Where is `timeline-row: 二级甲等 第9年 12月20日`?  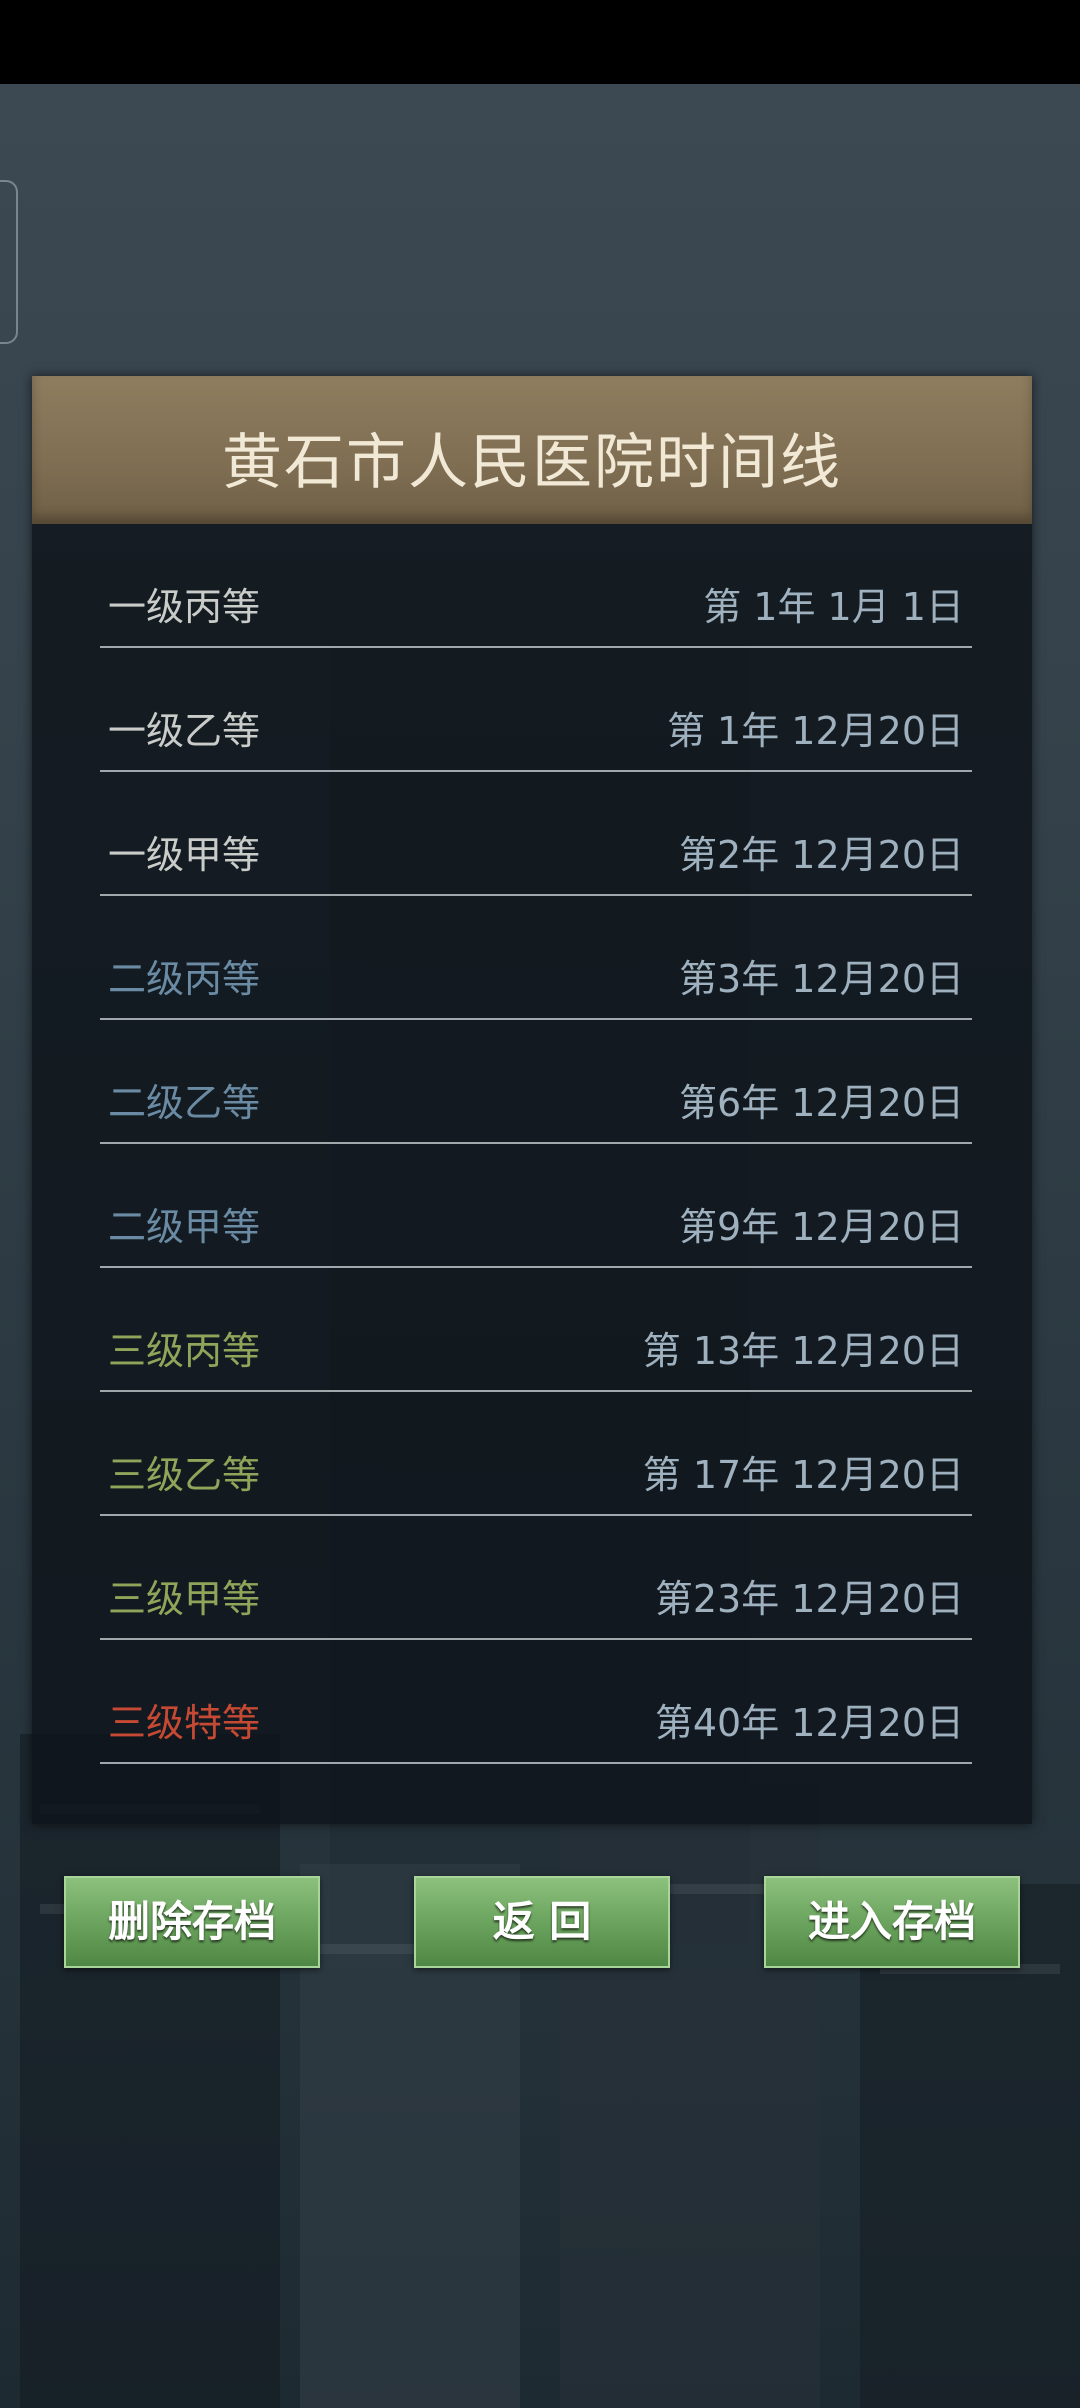
timeline-row: 二级甲等 第9年 12月20日 is located at coordinates (536, 1206).